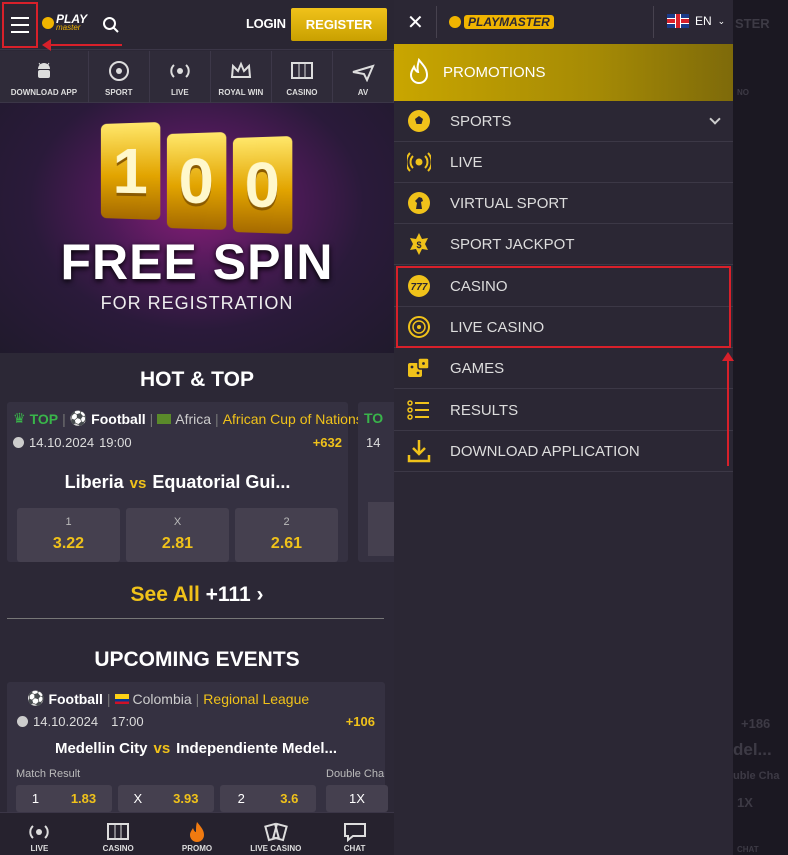 This screenshot has width=788, height=855. I want to click on horse-icon, so click(419, 203).